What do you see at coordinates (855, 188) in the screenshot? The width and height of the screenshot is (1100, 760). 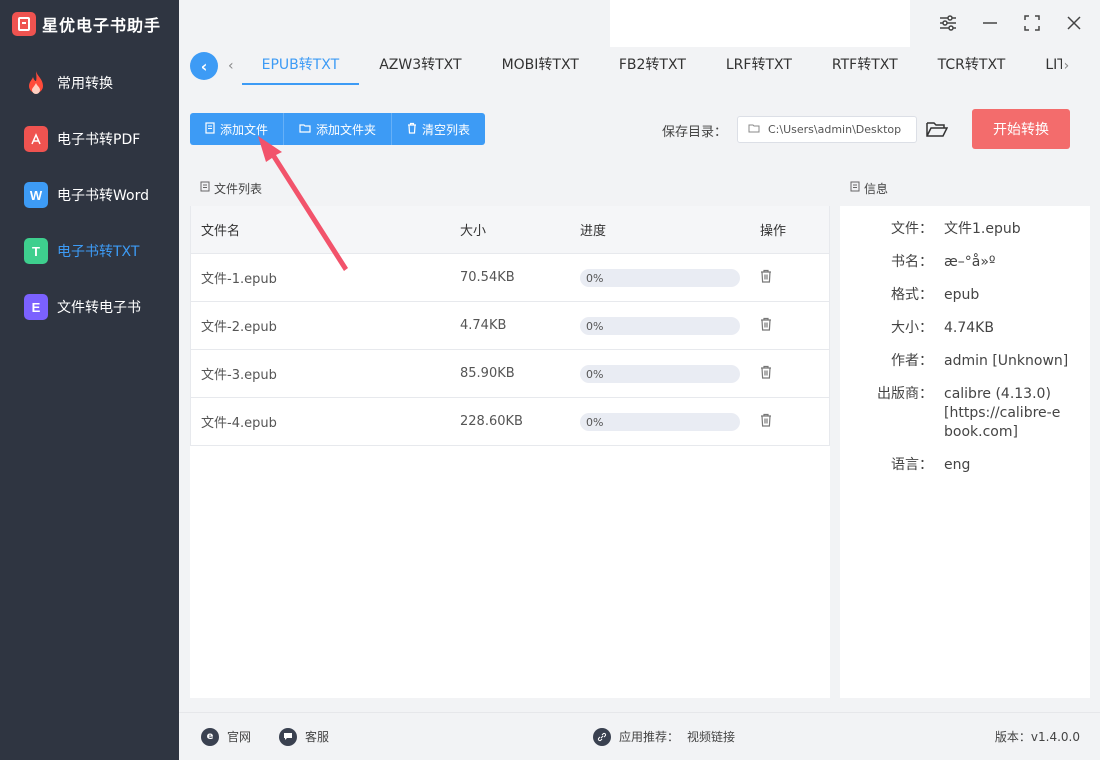 I see `info-list-icon` at bounding box center [855, 188].